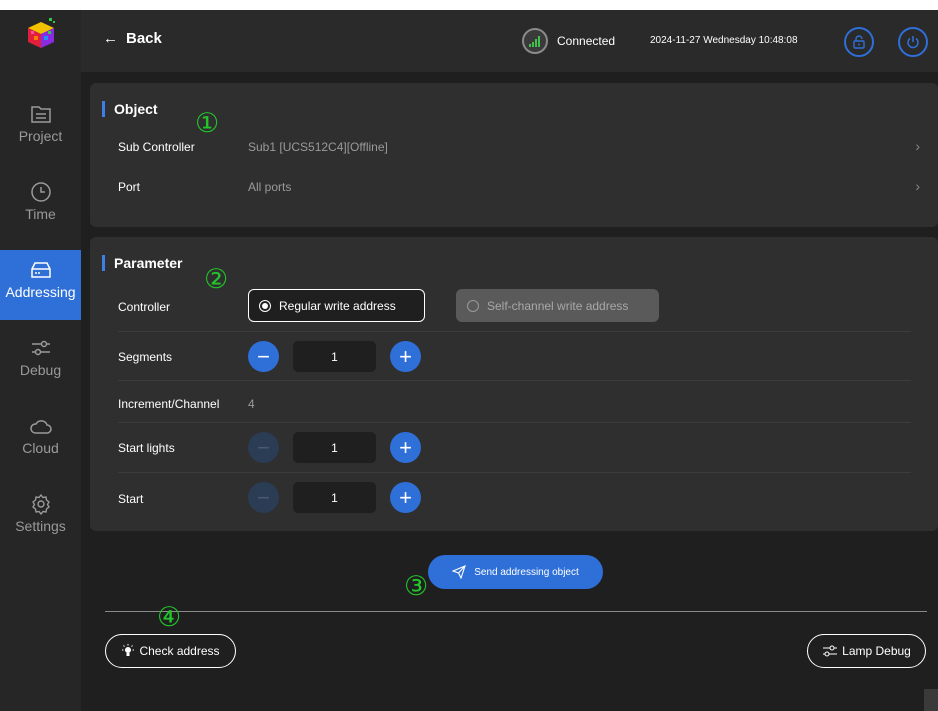  What do you see at coordinates (40, 526) in the screenshot?
I see `sidebar-item-label: Settings` at bounding box center [40, 526].